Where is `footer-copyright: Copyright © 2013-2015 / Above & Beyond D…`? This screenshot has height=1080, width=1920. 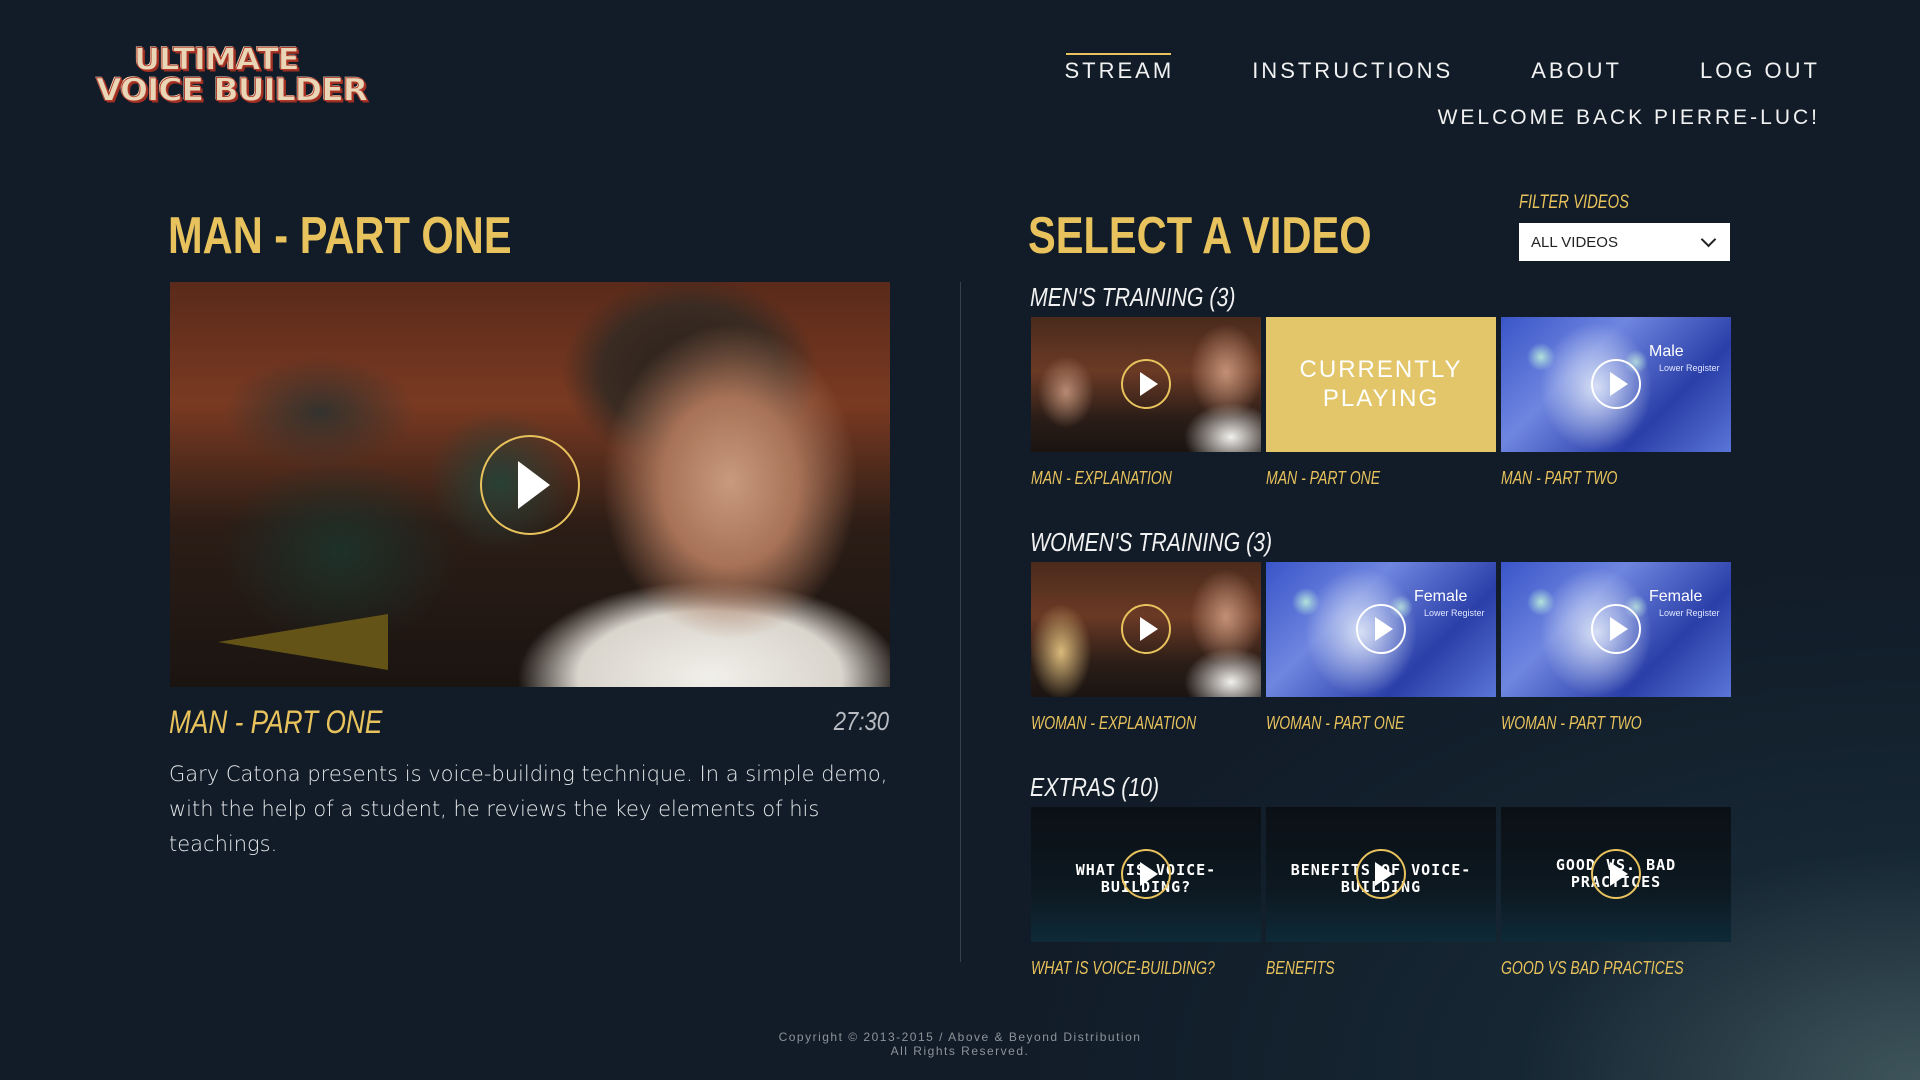 footer-copyright: Copyright © 2013-2015 / Above & Beyond D… is located at coordinates (960, 1037).